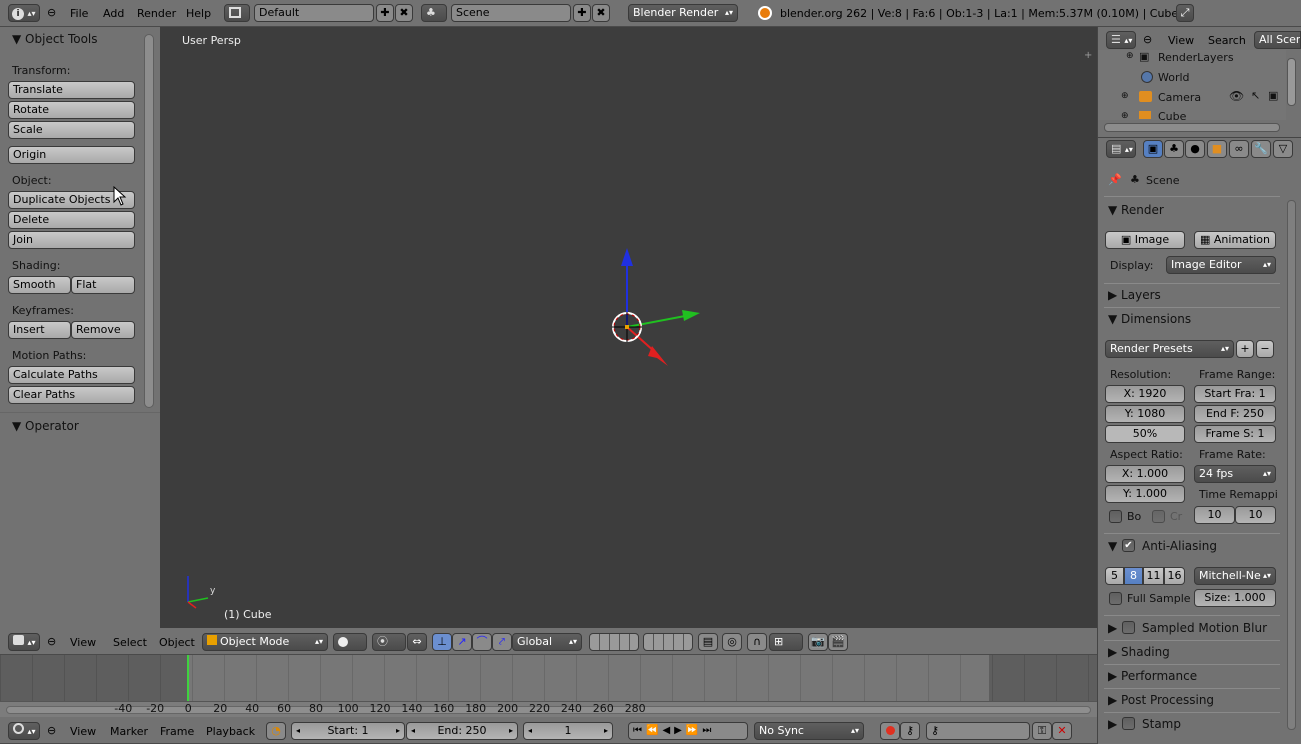 Image resolution: width=1301 pixels, height=744 pixels. I want to click on object-tools-header: ▼ Object Tools, so click(55, 39).